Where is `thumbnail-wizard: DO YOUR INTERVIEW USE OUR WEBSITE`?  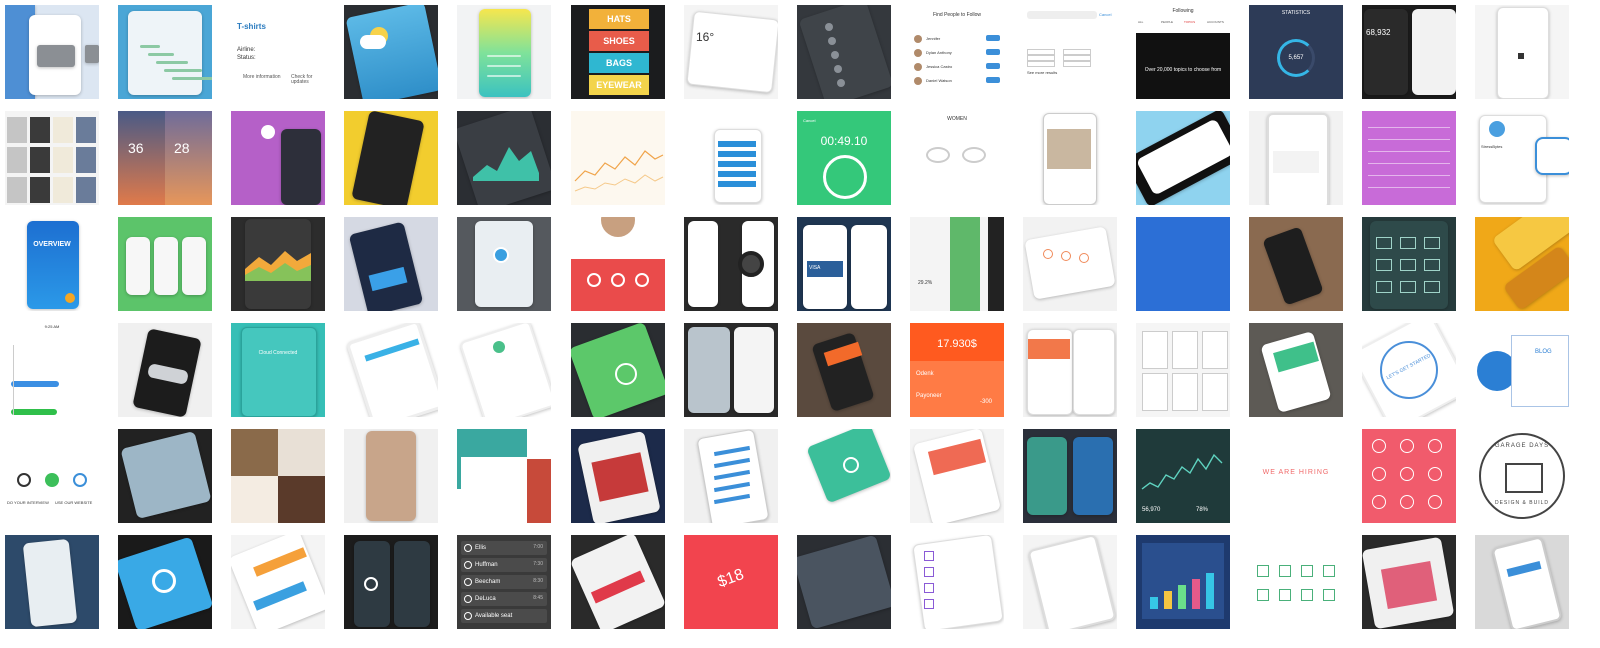 thumbnail-wizard: DO YOUR INTERVIEW USE OUR WEBSITE is located at coordinates (52, 476).